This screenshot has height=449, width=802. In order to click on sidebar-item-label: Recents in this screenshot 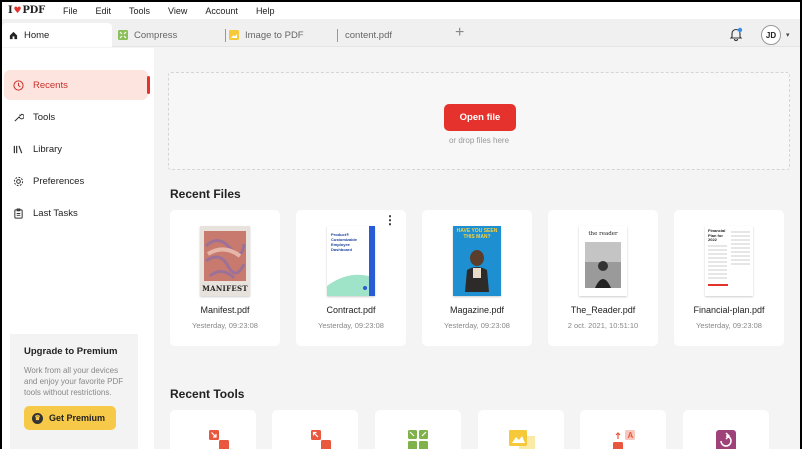, I will do `click(50, 85)`.